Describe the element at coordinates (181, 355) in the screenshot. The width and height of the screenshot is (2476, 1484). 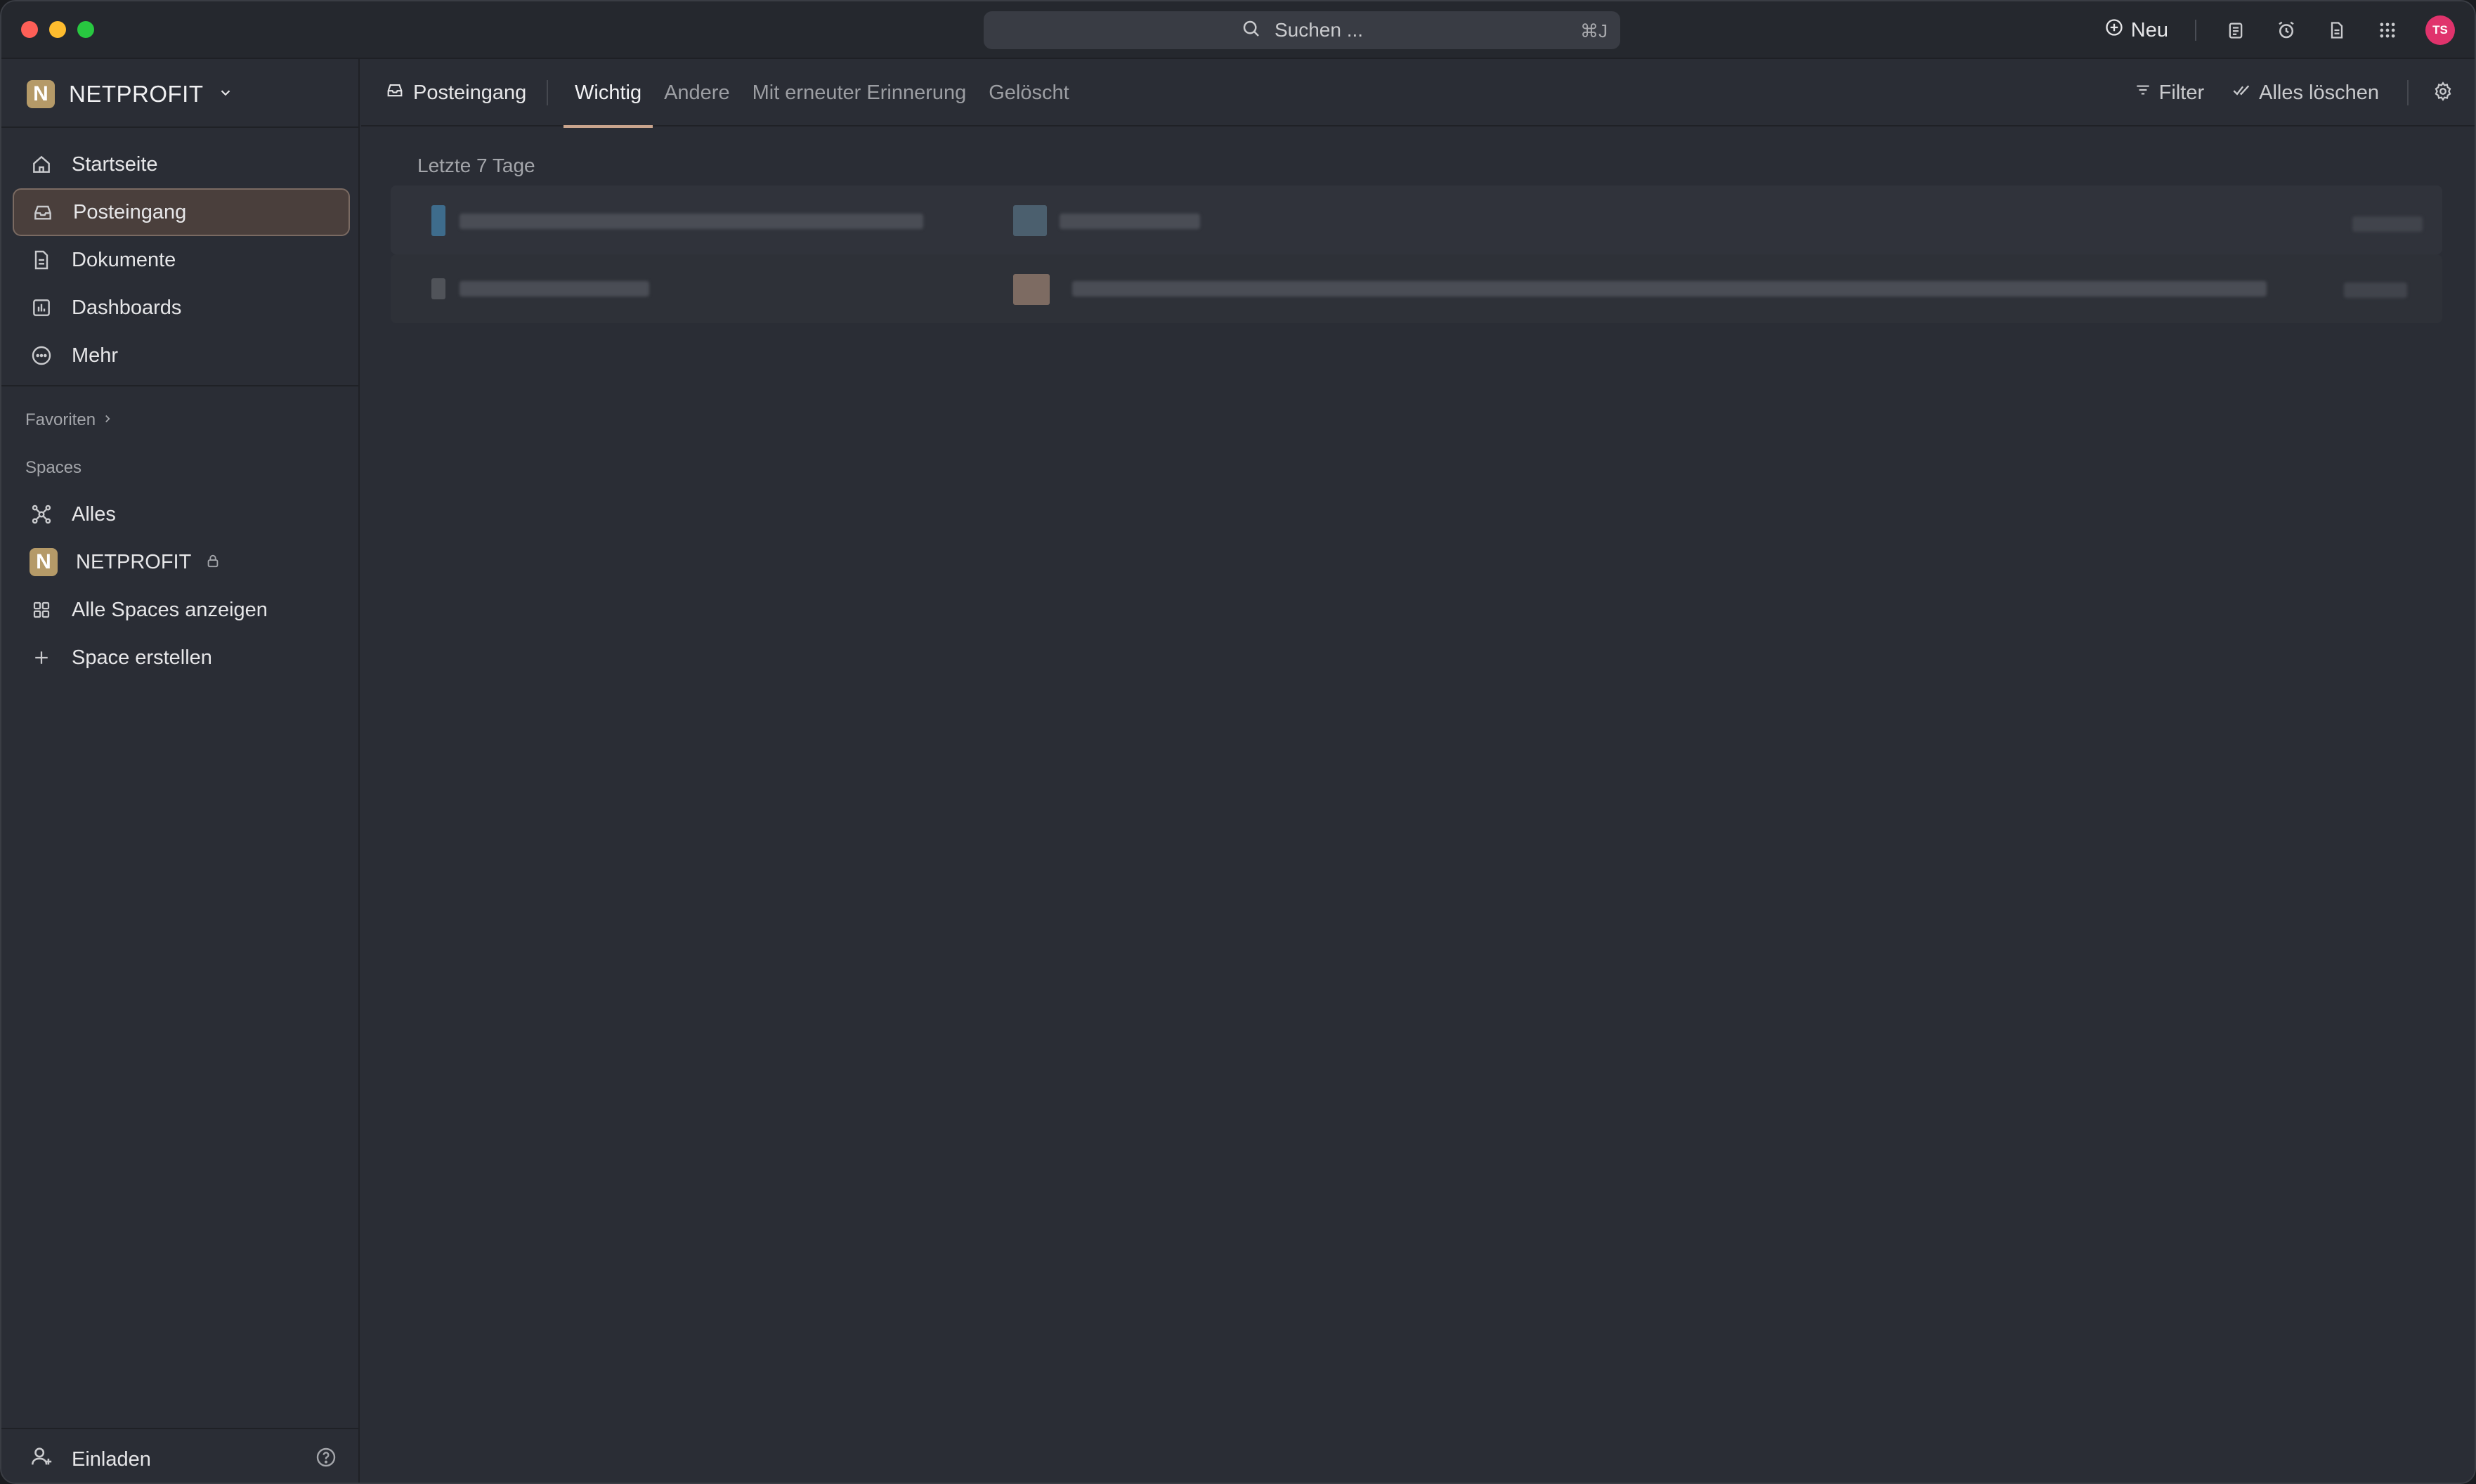
I see `sidebar-item-mehr: Mehr` at that location.